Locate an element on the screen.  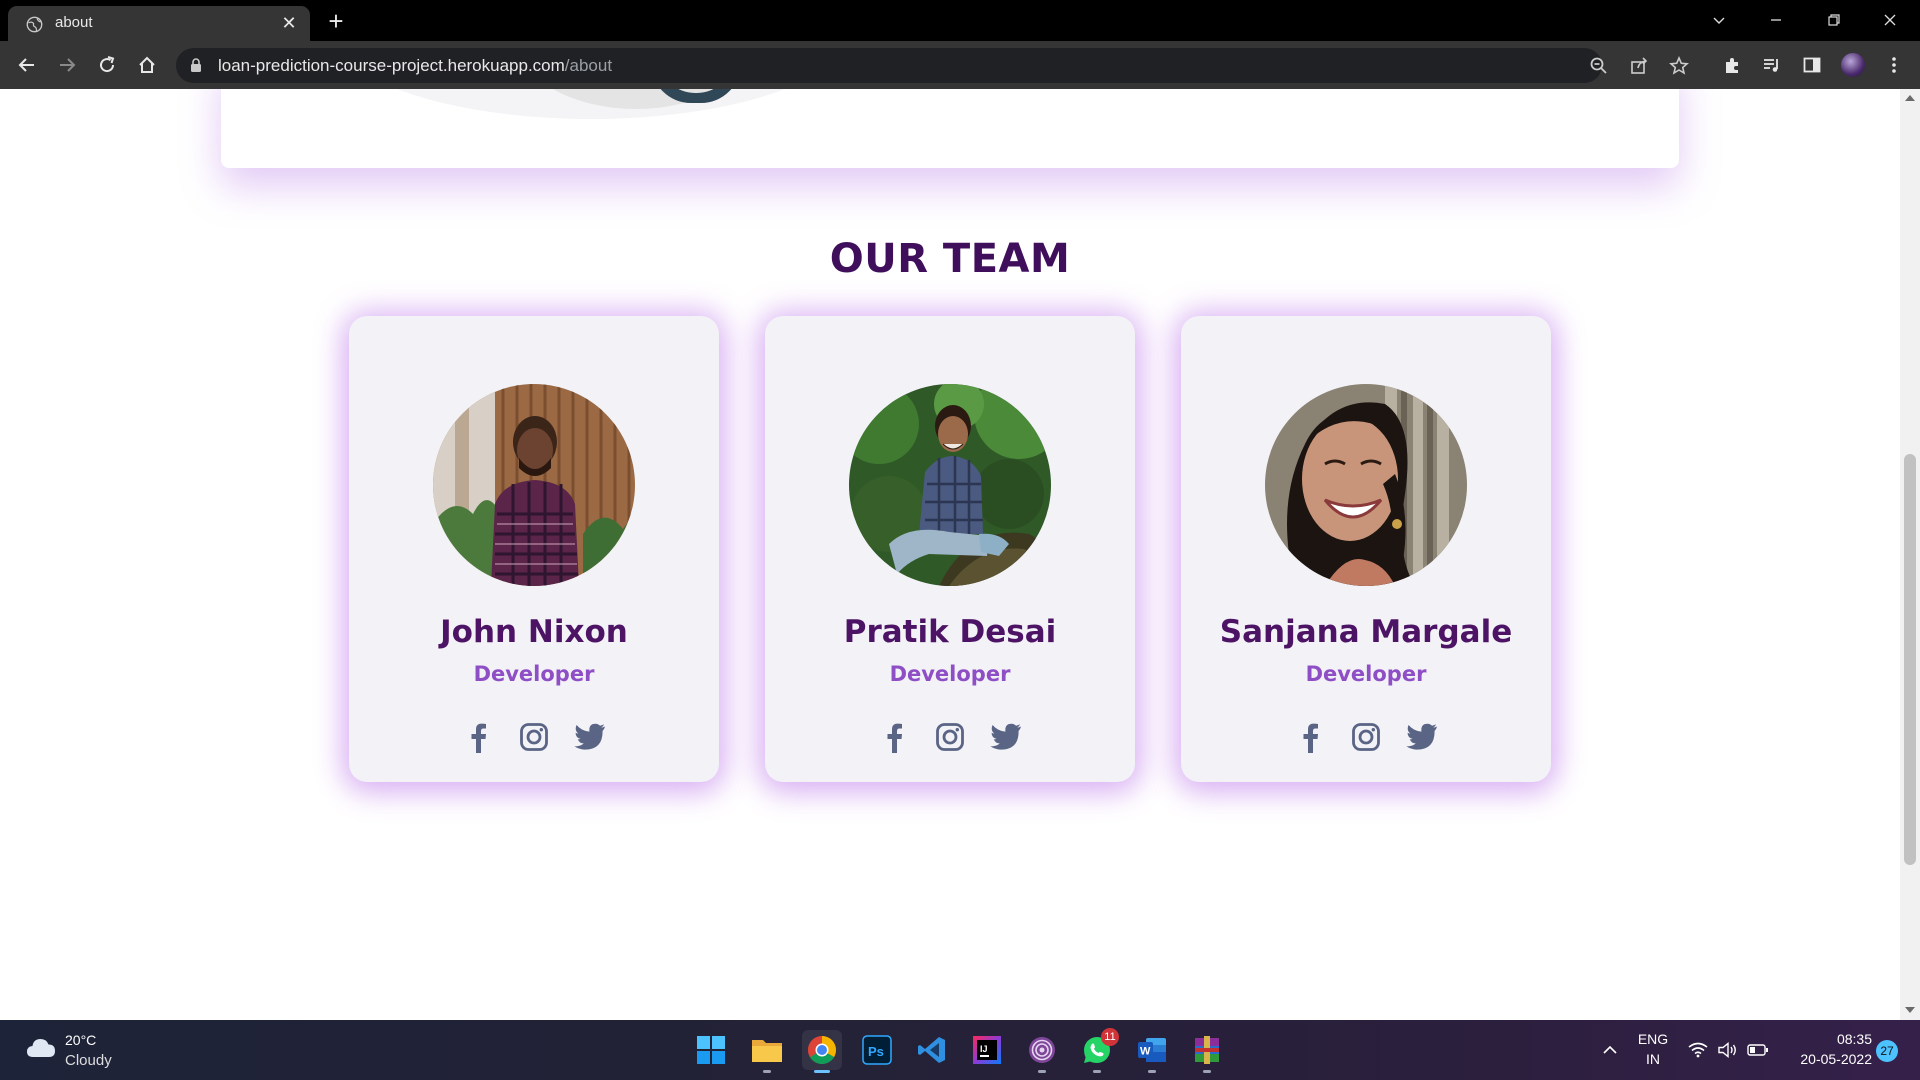
browser-titlebar: about ✕ + is located at coordinates (960, 20).